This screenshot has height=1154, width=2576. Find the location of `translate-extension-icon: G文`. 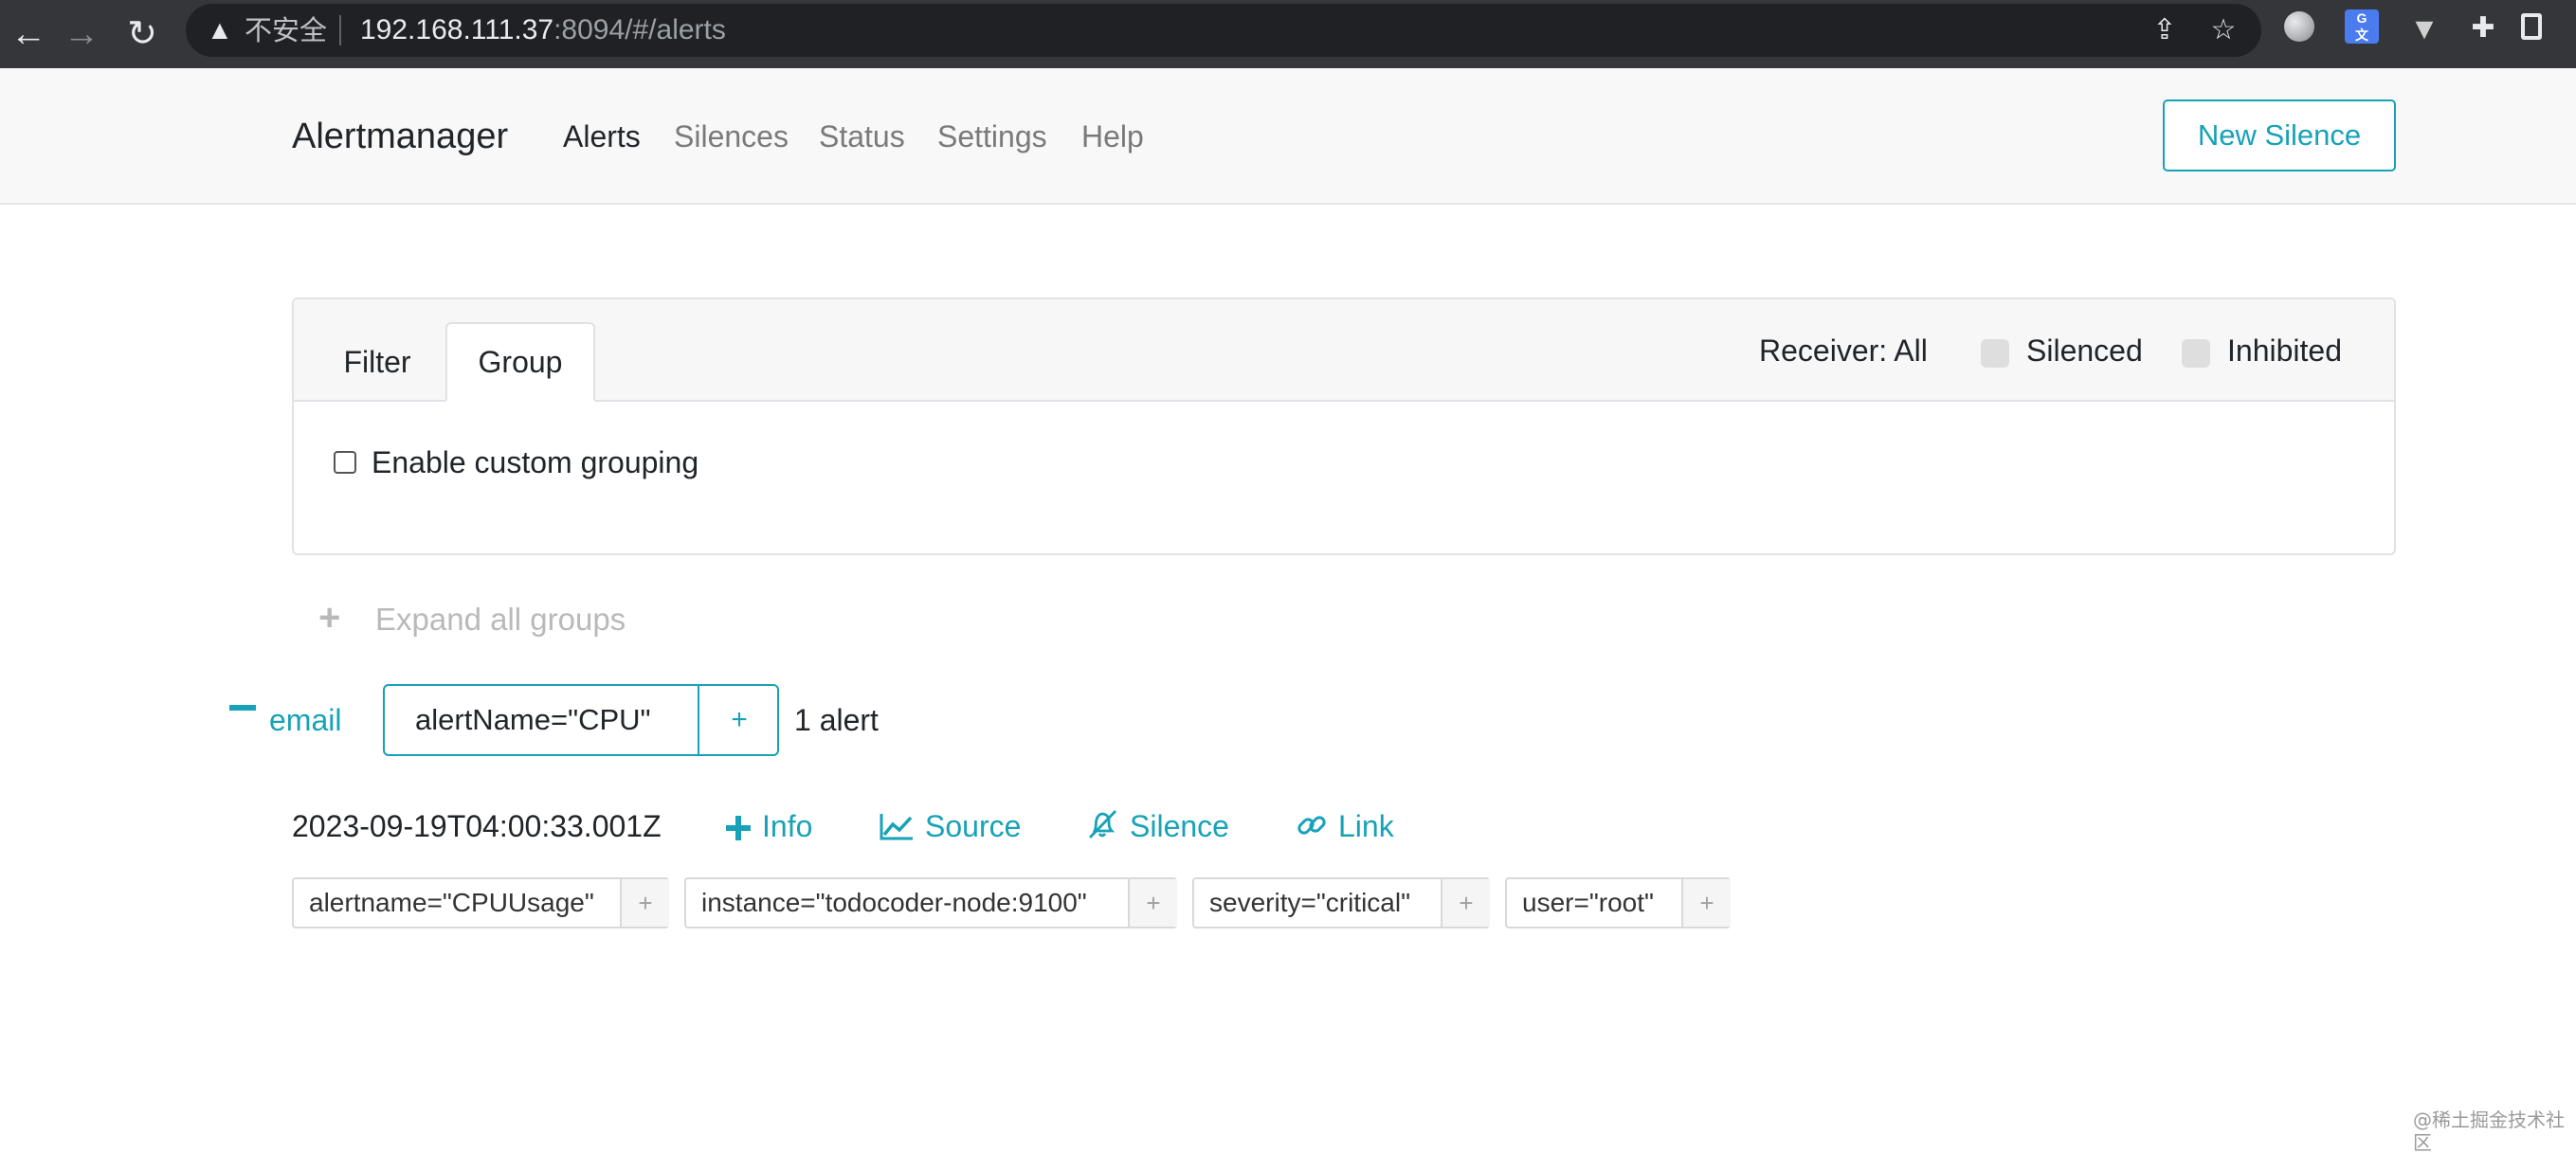

translate-extension-icon: G文 is located at coordinates (2362, 26).